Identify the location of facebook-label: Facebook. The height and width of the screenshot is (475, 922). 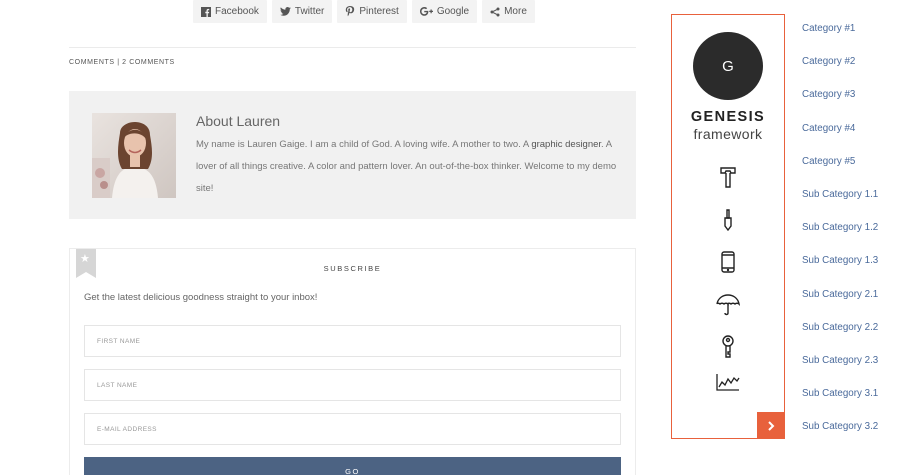
(237, 11).